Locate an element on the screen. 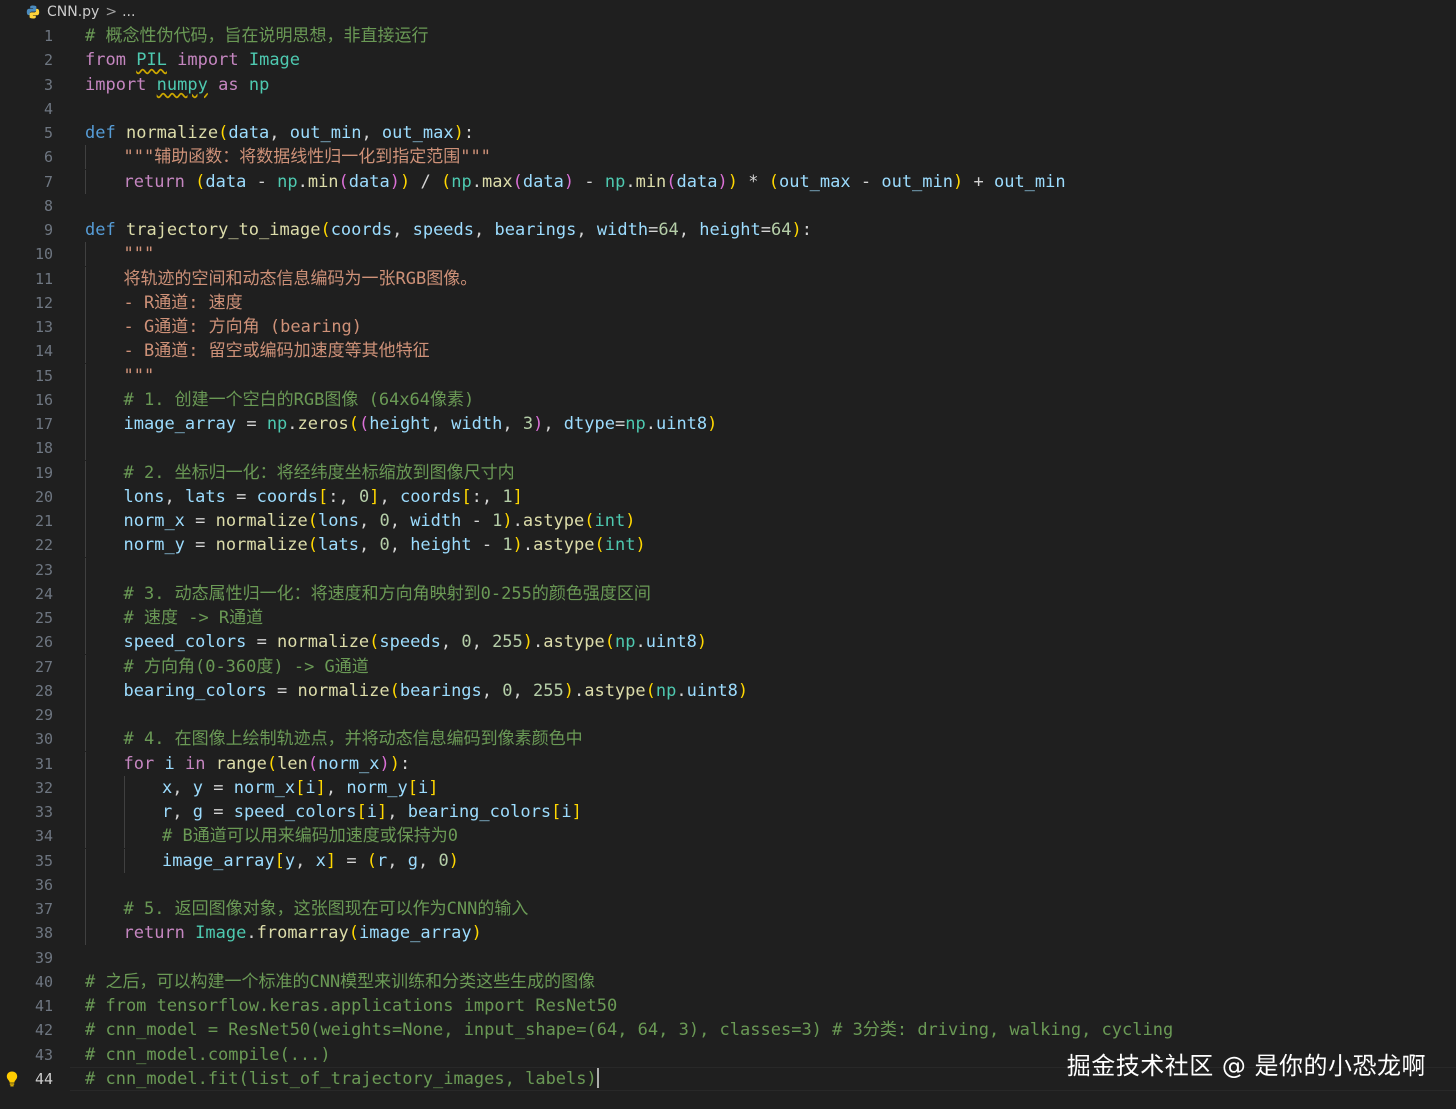 The image size is (1456, 1109). code-token: ) is located at coordinates (538, 424).